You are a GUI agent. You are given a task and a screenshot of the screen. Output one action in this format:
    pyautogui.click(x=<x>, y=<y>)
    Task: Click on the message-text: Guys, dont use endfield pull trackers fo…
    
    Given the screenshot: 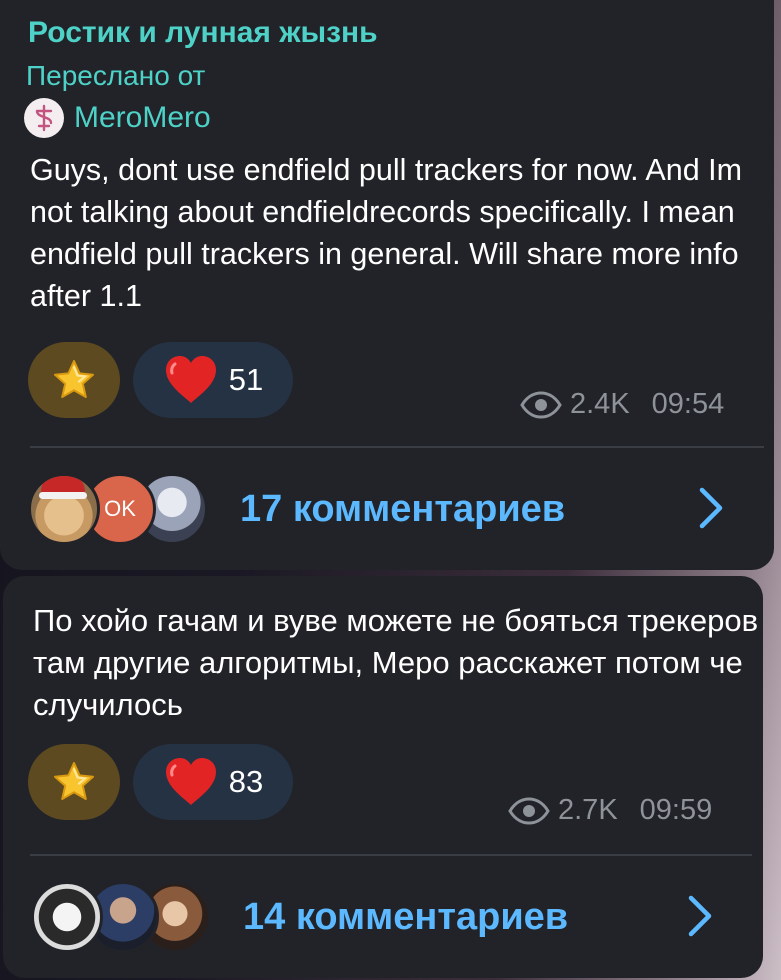 What is the action you would take?
    pyautogui.click(x=386, y=233)
    